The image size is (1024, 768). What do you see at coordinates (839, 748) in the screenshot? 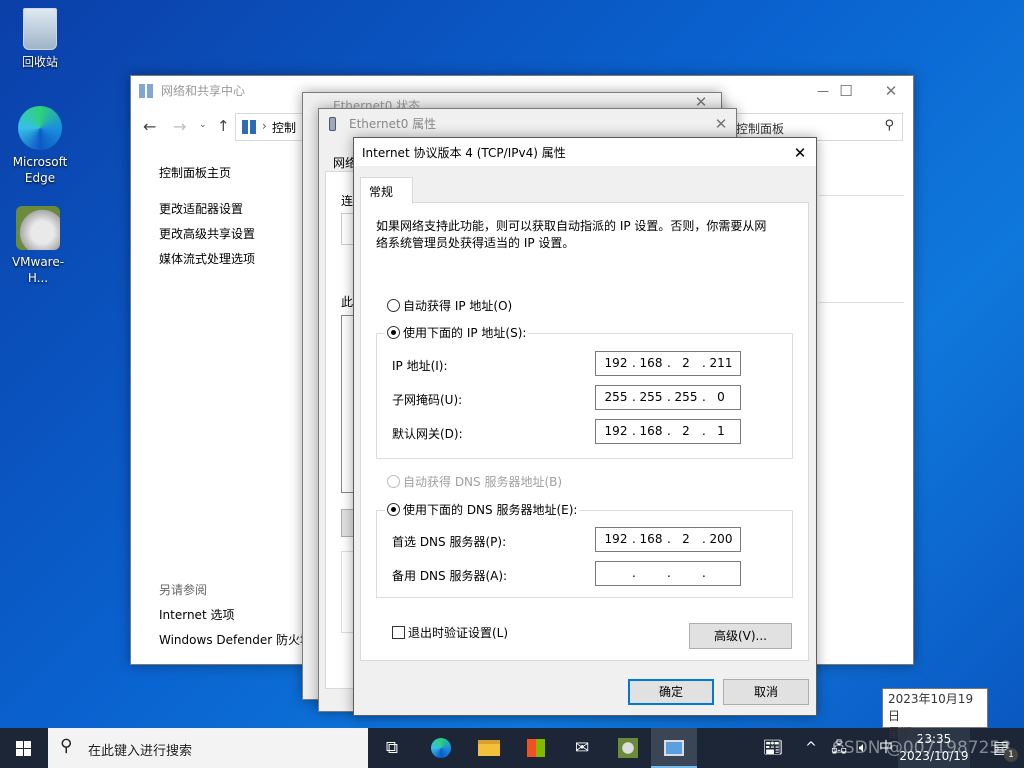
I see `network-tray-icon: 🖧︎` at bounding box center [839, 748].